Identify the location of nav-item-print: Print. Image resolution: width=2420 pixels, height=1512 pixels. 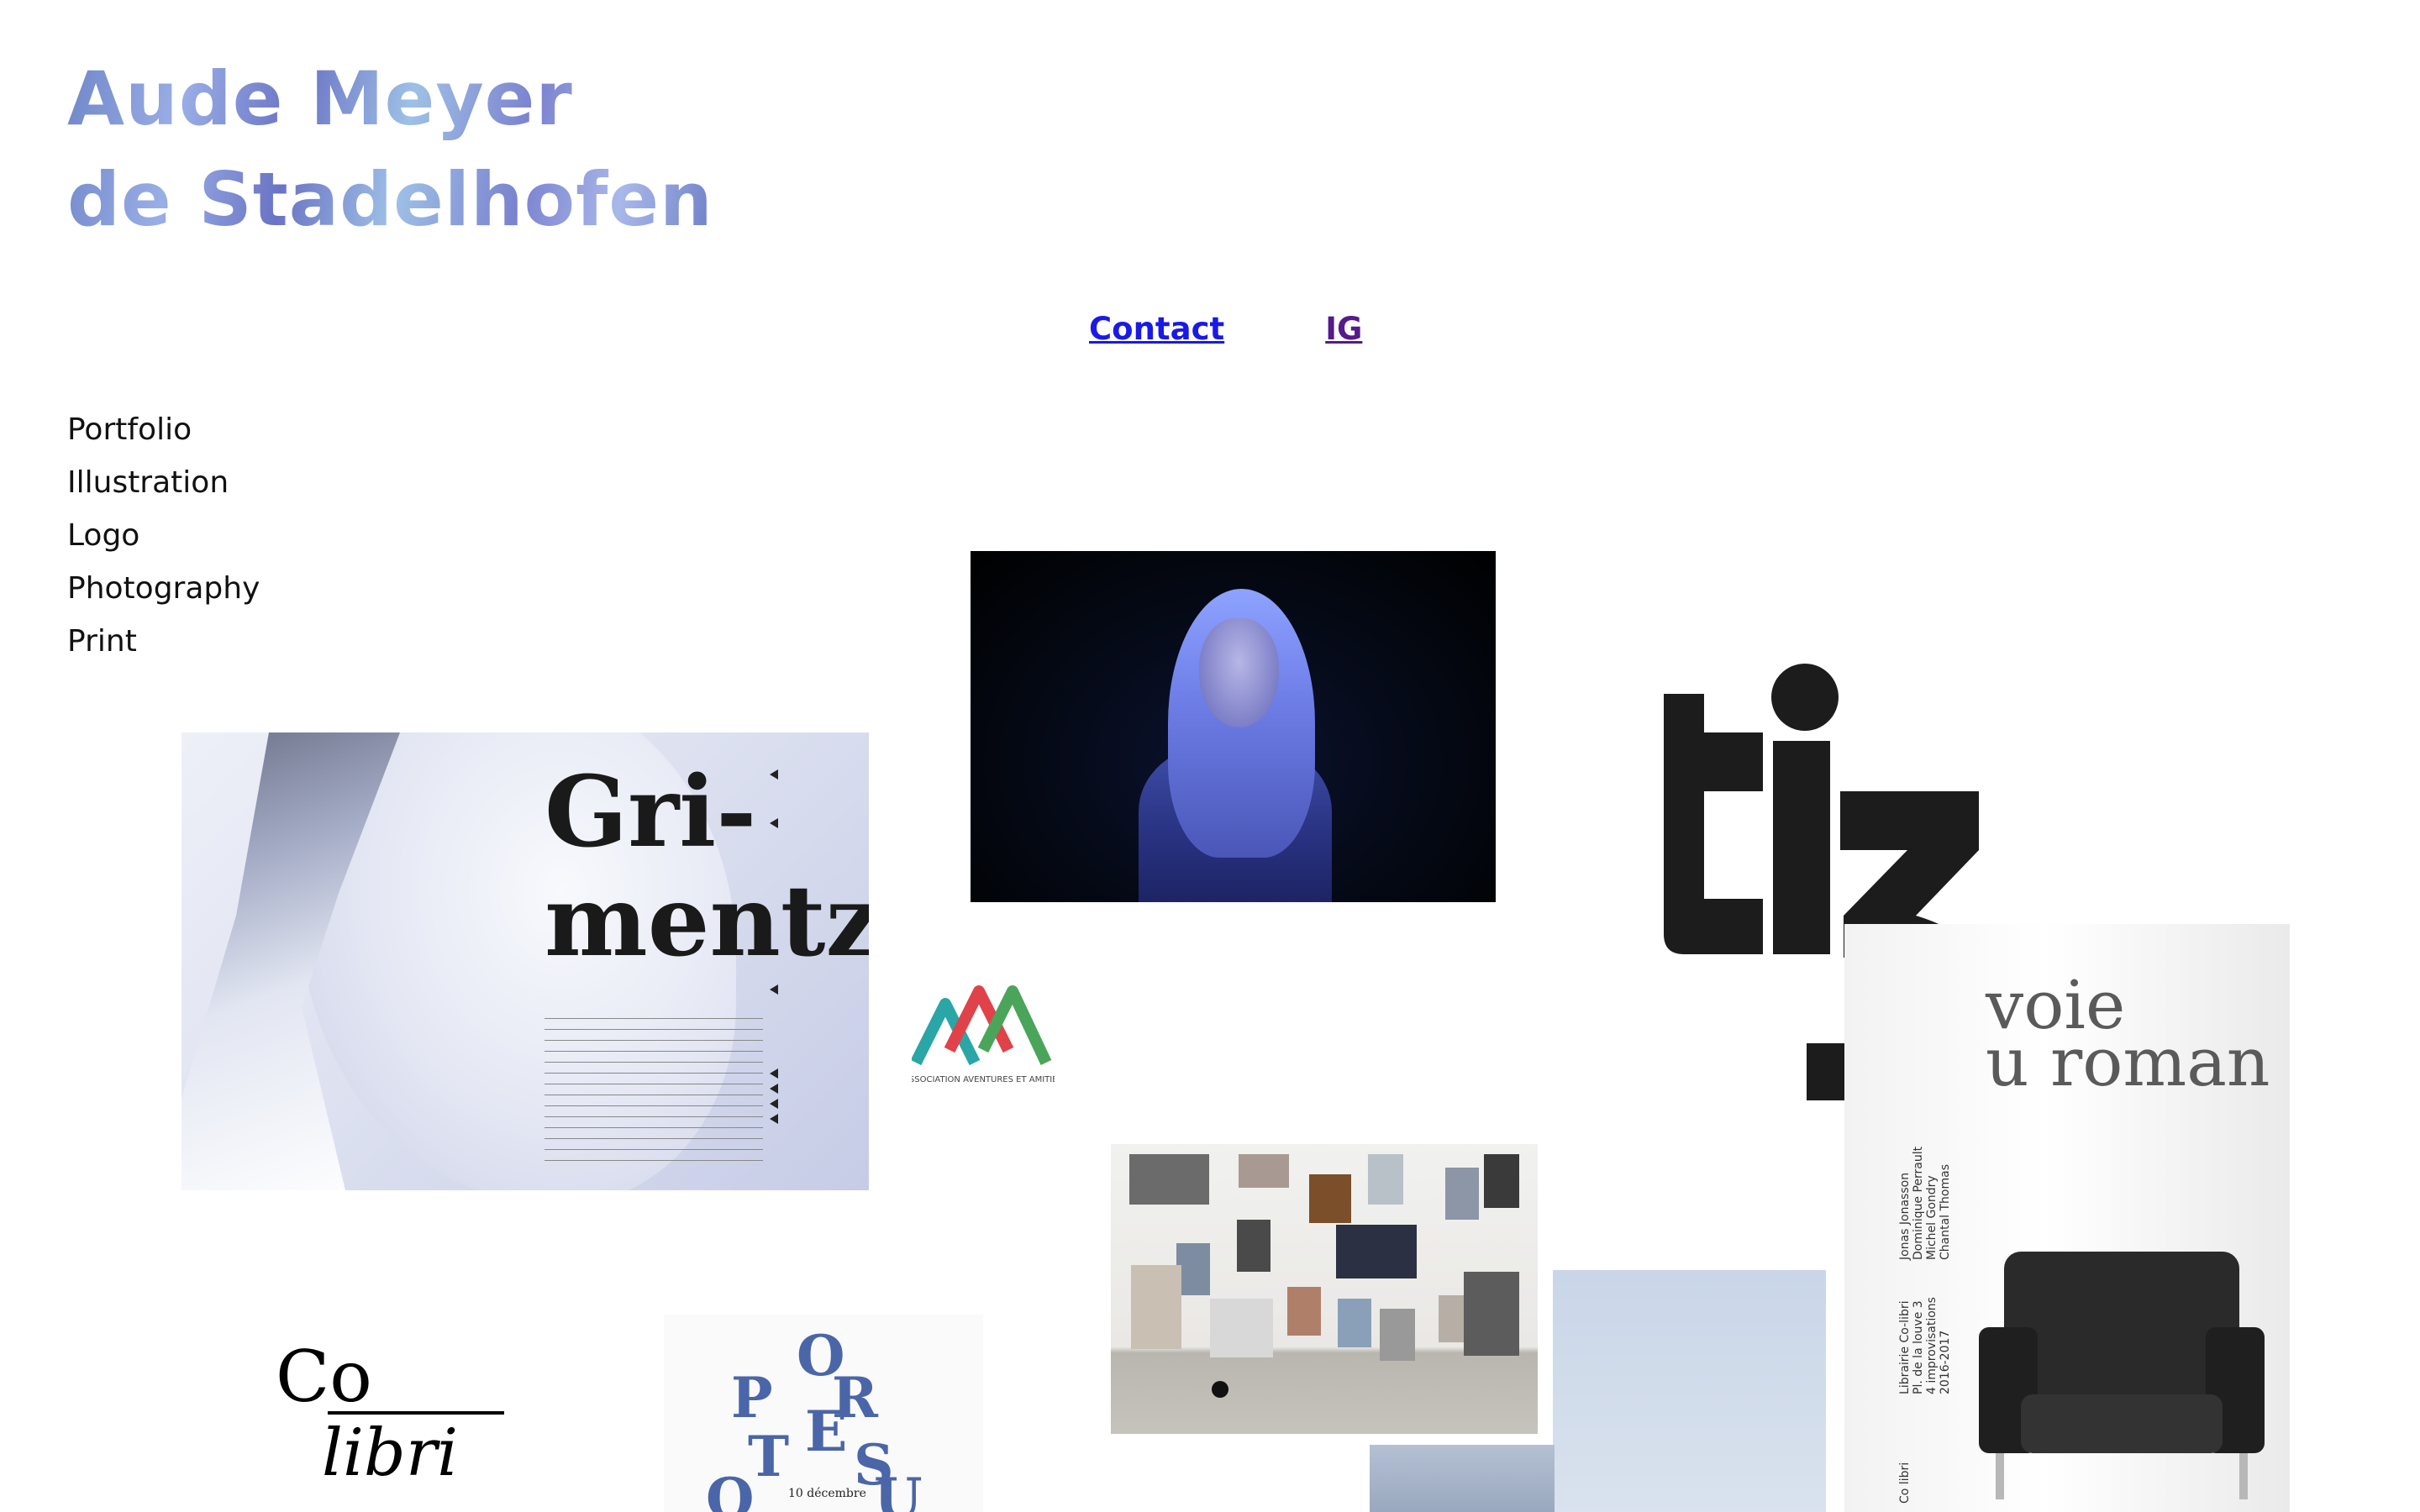
(163, 641).